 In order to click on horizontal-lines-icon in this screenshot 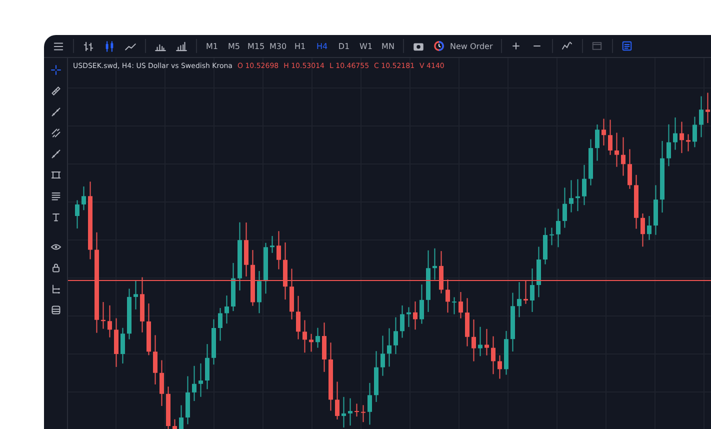, I will do `click(56, 196)`.